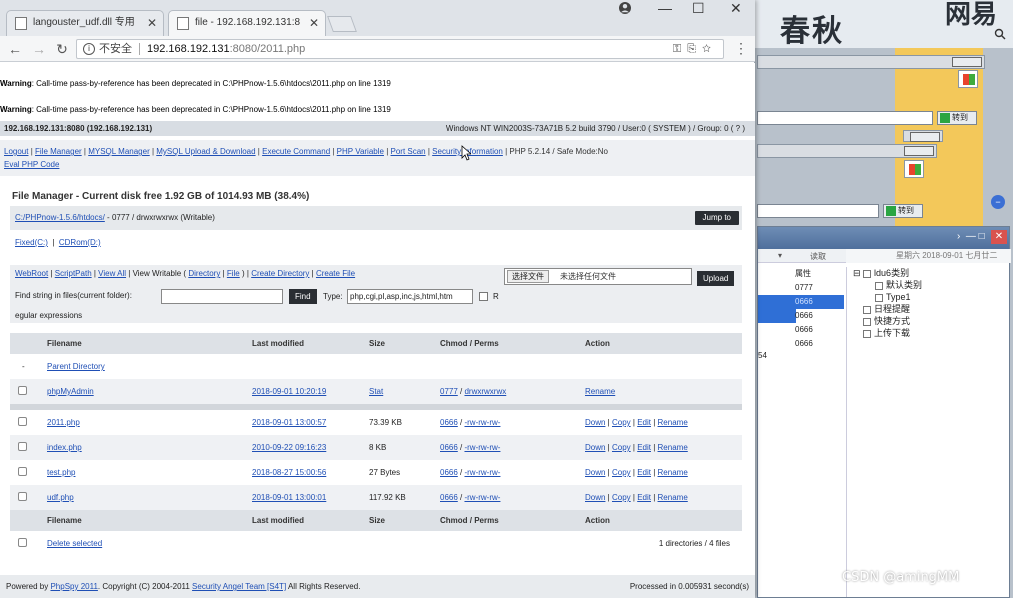  Describe the element at coordinates (39, 49) in the screenshot. I see `forward-icon: →` at that location.